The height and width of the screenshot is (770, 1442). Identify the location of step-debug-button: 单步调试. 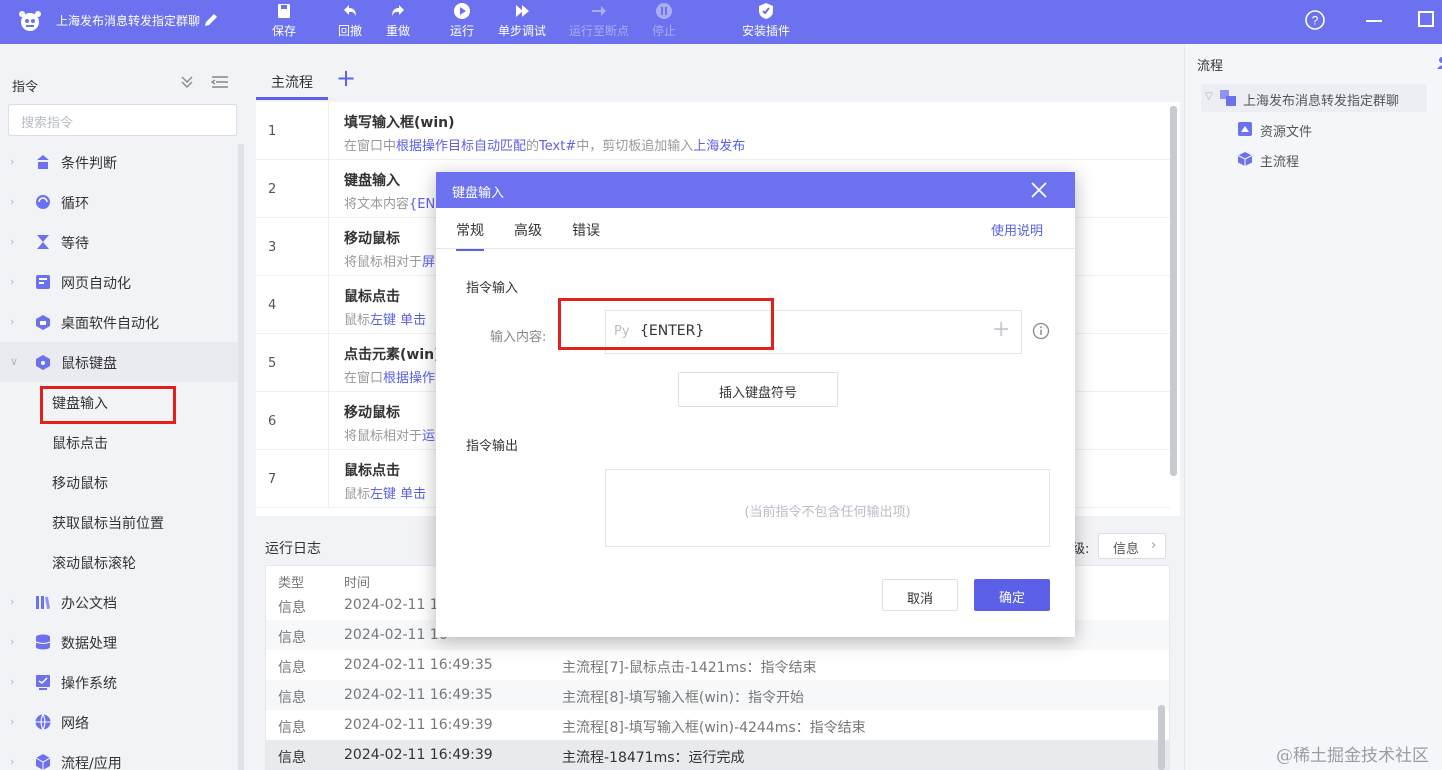
(522, 22).